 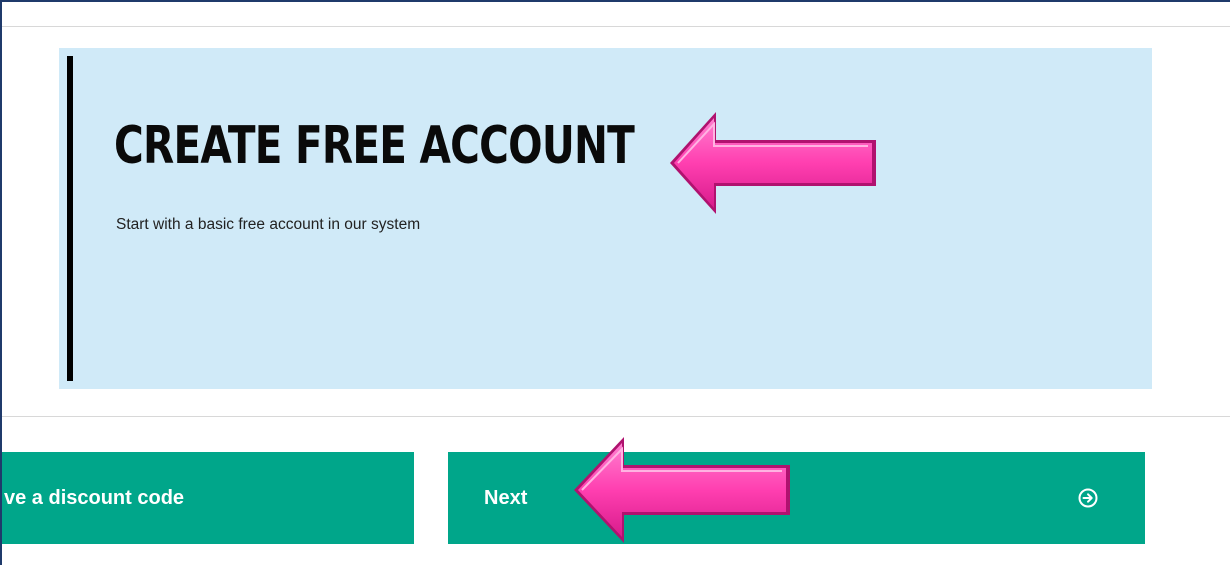 I want to click on plan-title: CREATE FREE ACCOUNT, so click(x=374, y=146).